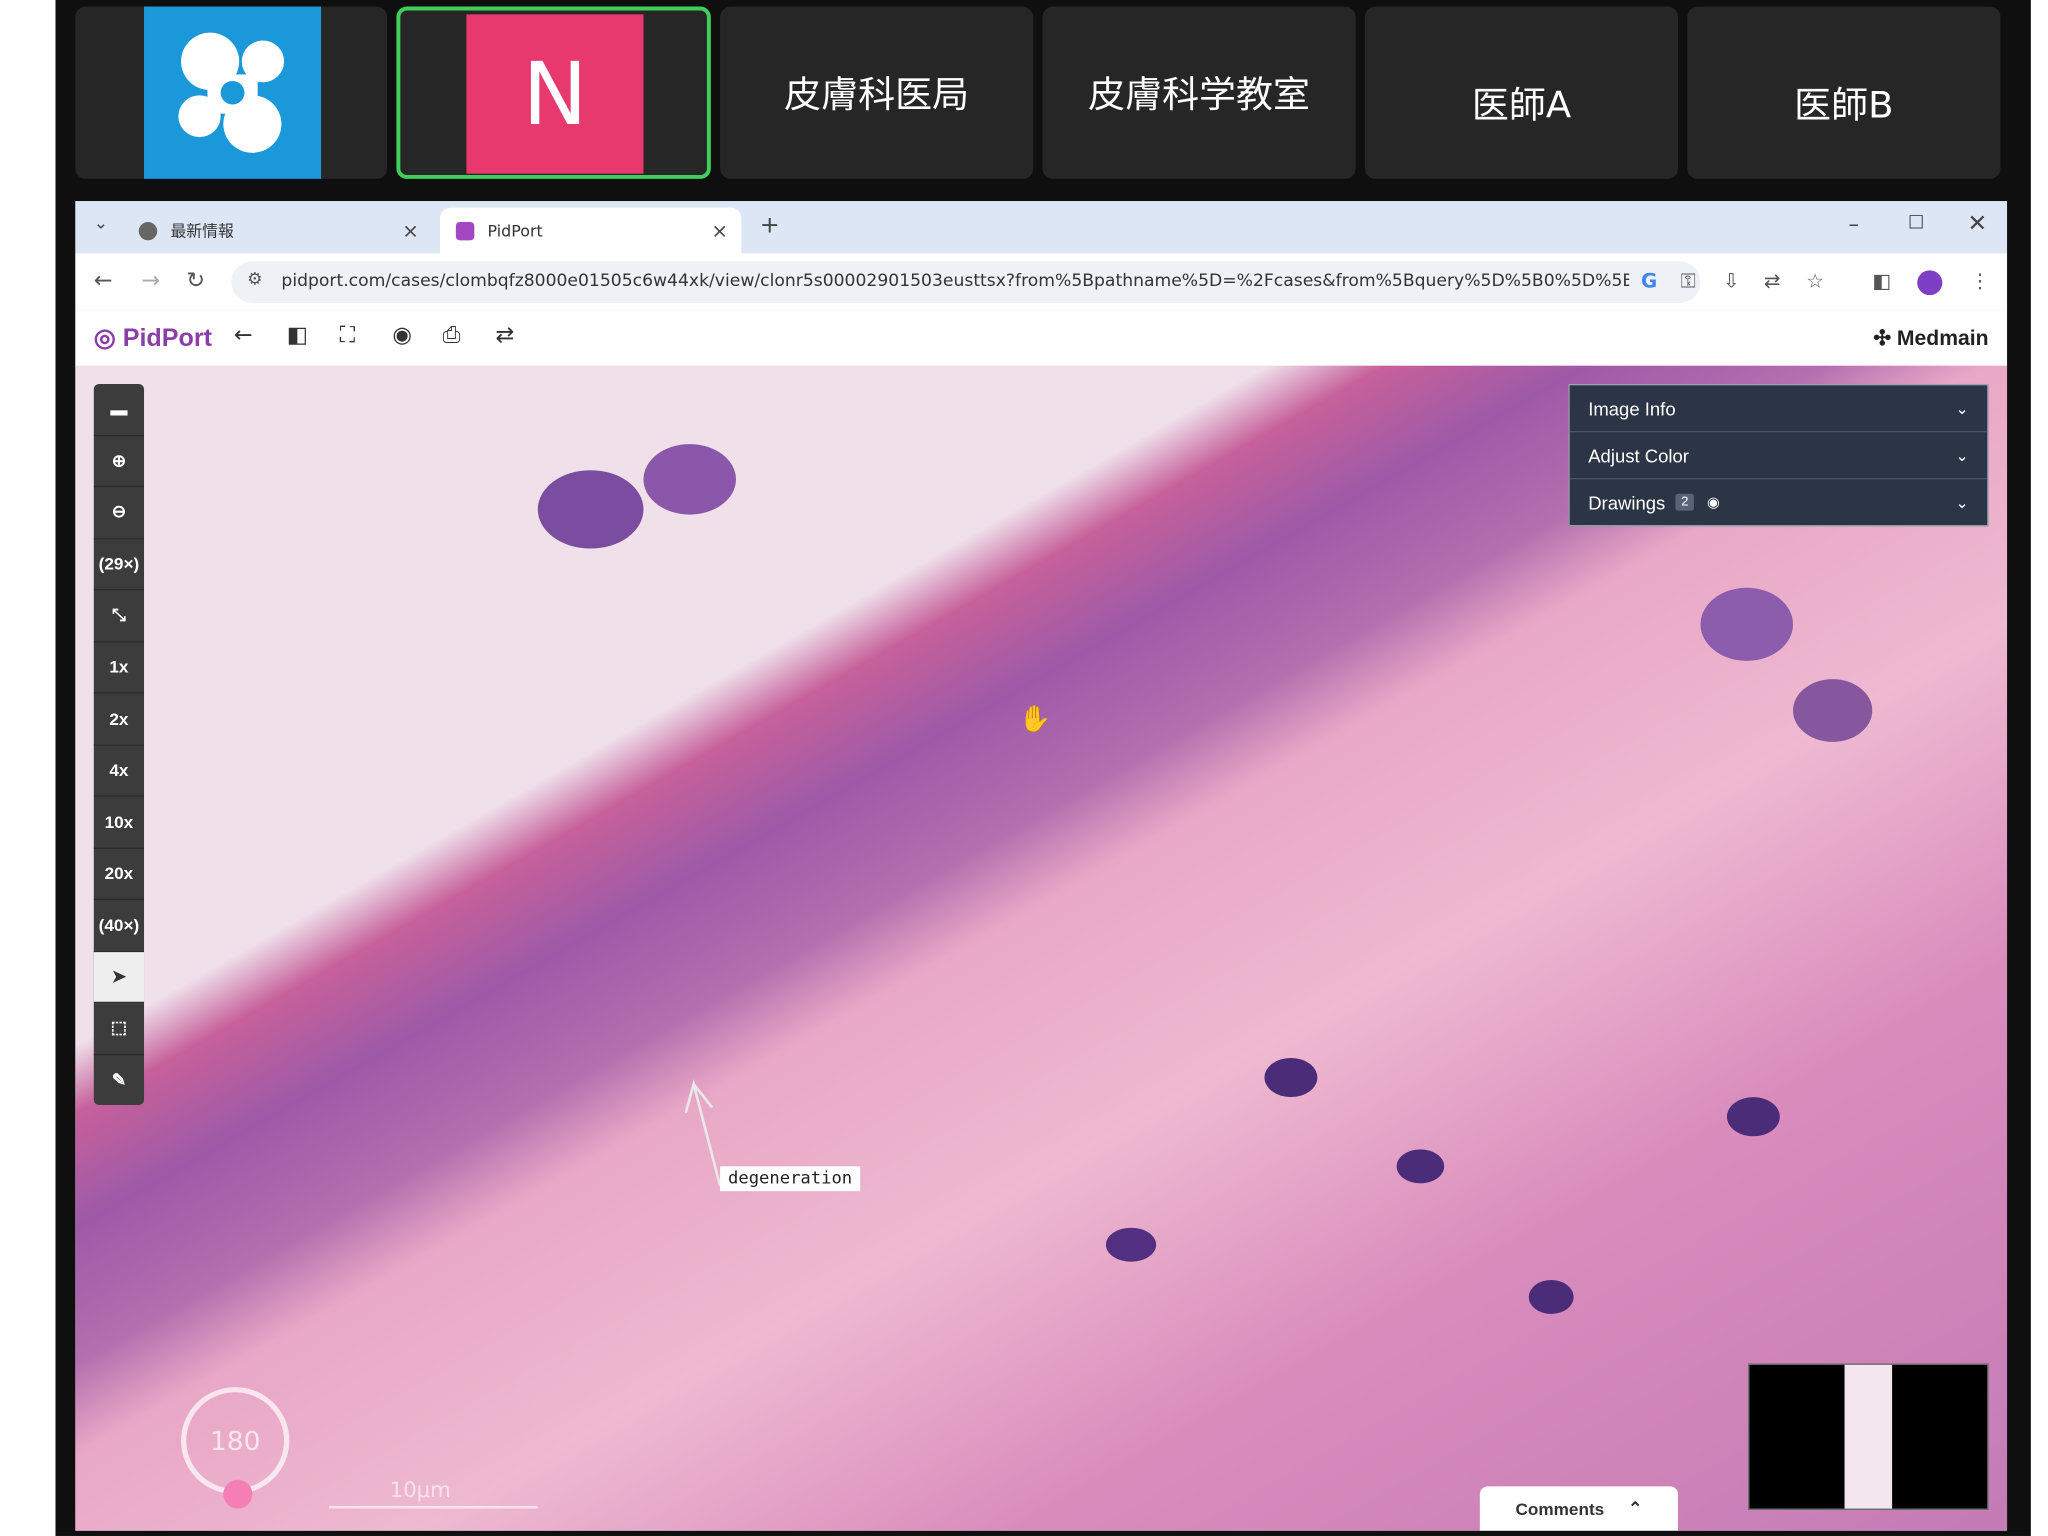  Describe the element at coordinates (1853, 224) in the screenshot. I see `minimize-icon: –` at that location.